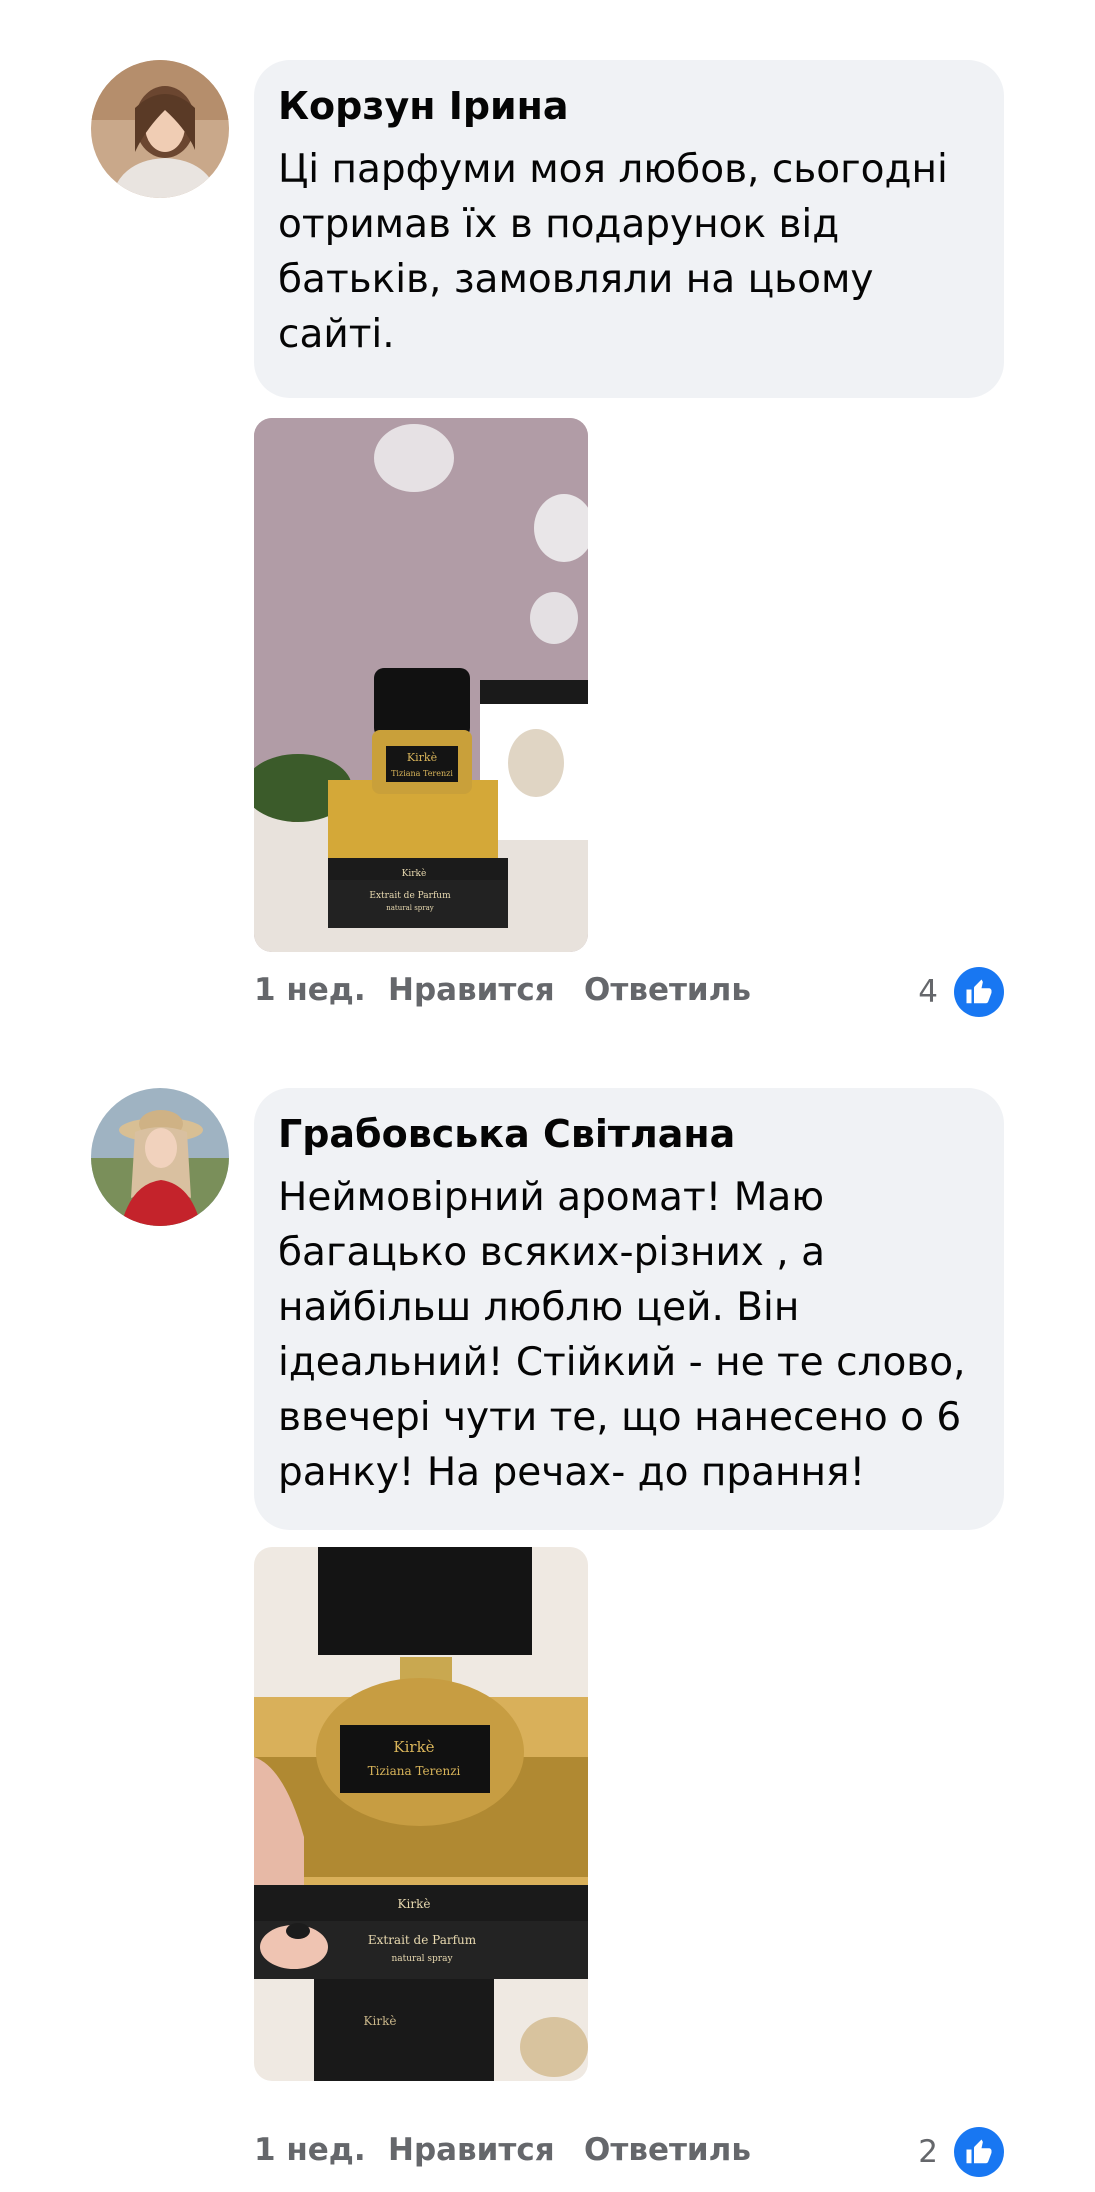  Describe the element at coordinates (928, 992) in the screenshot. I see `like-count: 4` at that location.